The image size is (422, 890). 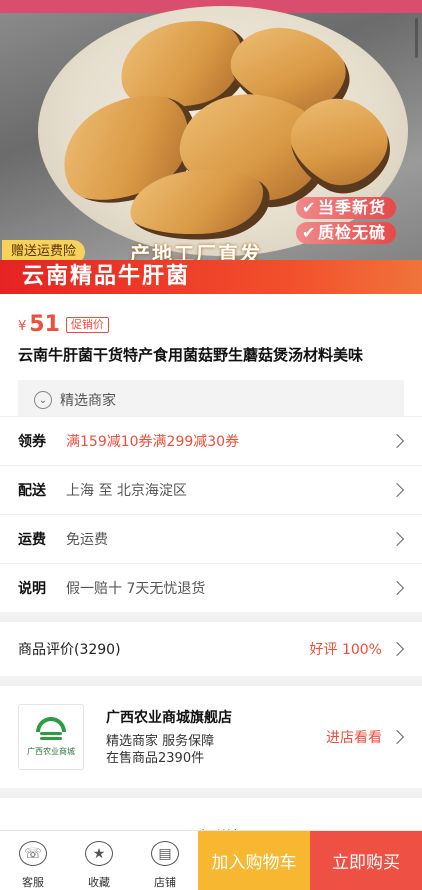 I want to click on row-value: 假一赔十 7天无忧退货, so click(x=136, y=589).